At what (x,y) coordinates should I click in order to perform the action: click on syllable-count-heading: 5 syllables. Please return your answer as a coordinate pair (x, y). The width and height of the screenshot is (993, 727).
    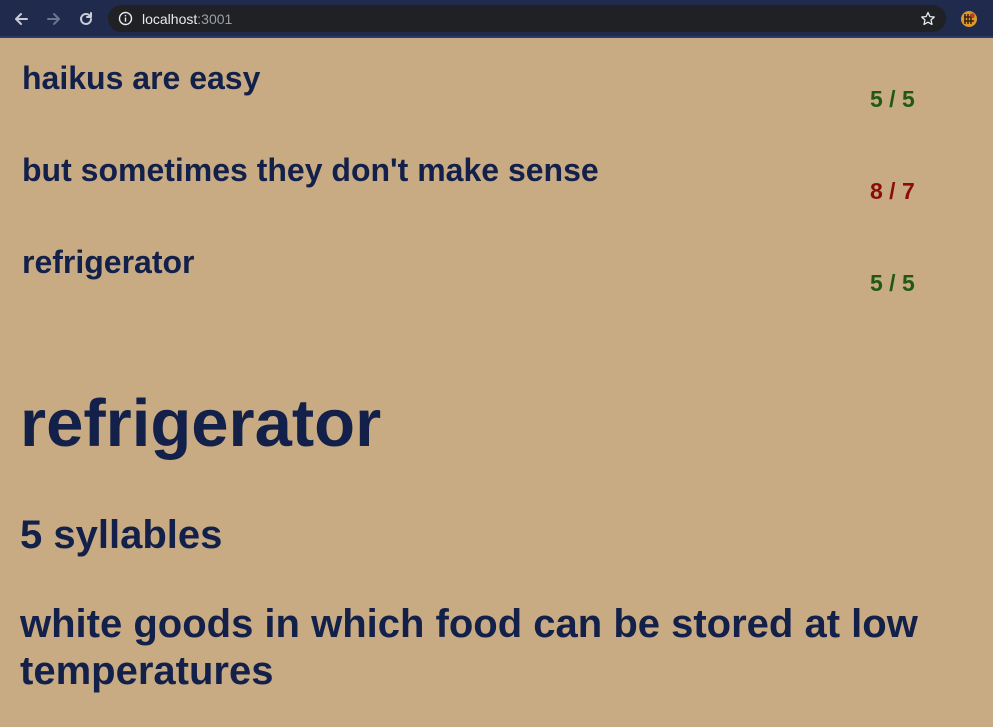
    Looking at the image, I should click on (121, 535).